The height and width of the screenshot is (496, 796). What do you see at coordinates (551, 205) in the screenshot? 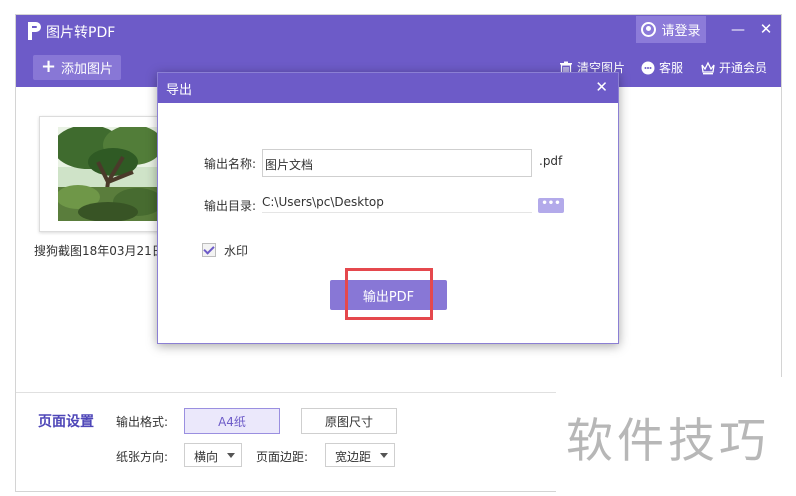
I see `browse-dir-button: •••` at bounding box center [551, 205].